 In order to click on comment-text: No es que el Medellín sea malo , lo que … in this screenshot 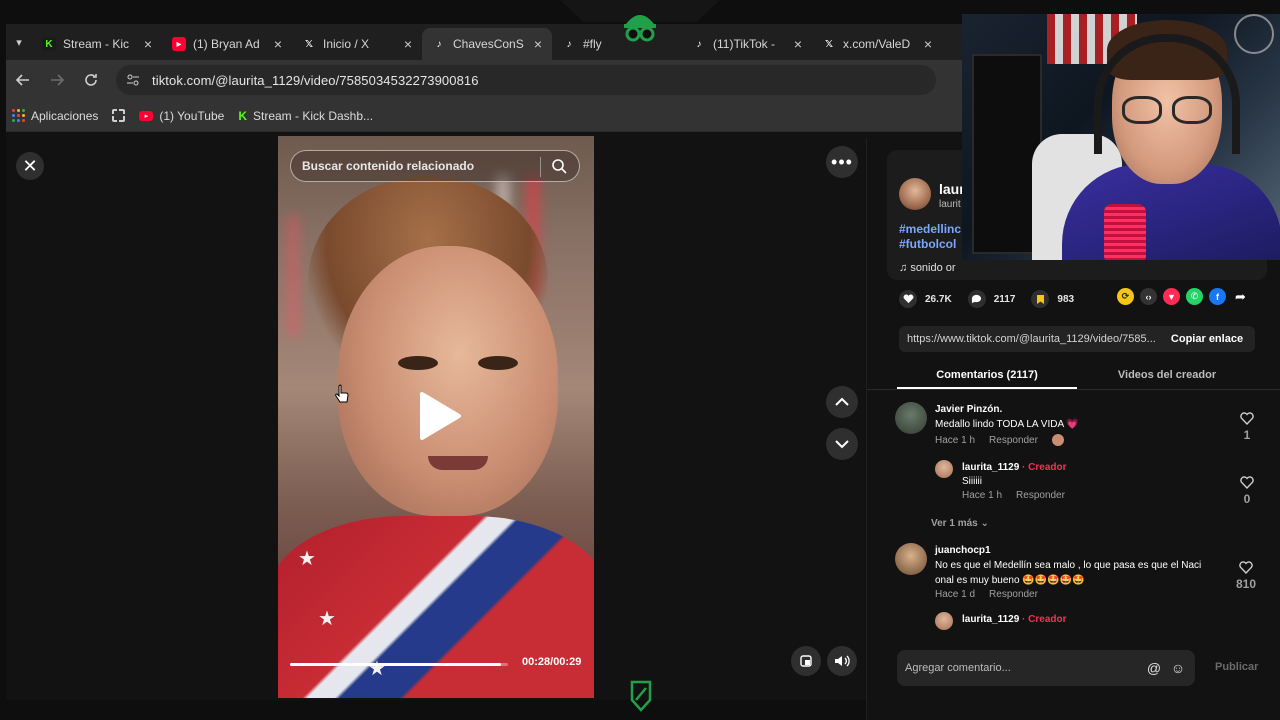, I will do `click(1068, 573)`.